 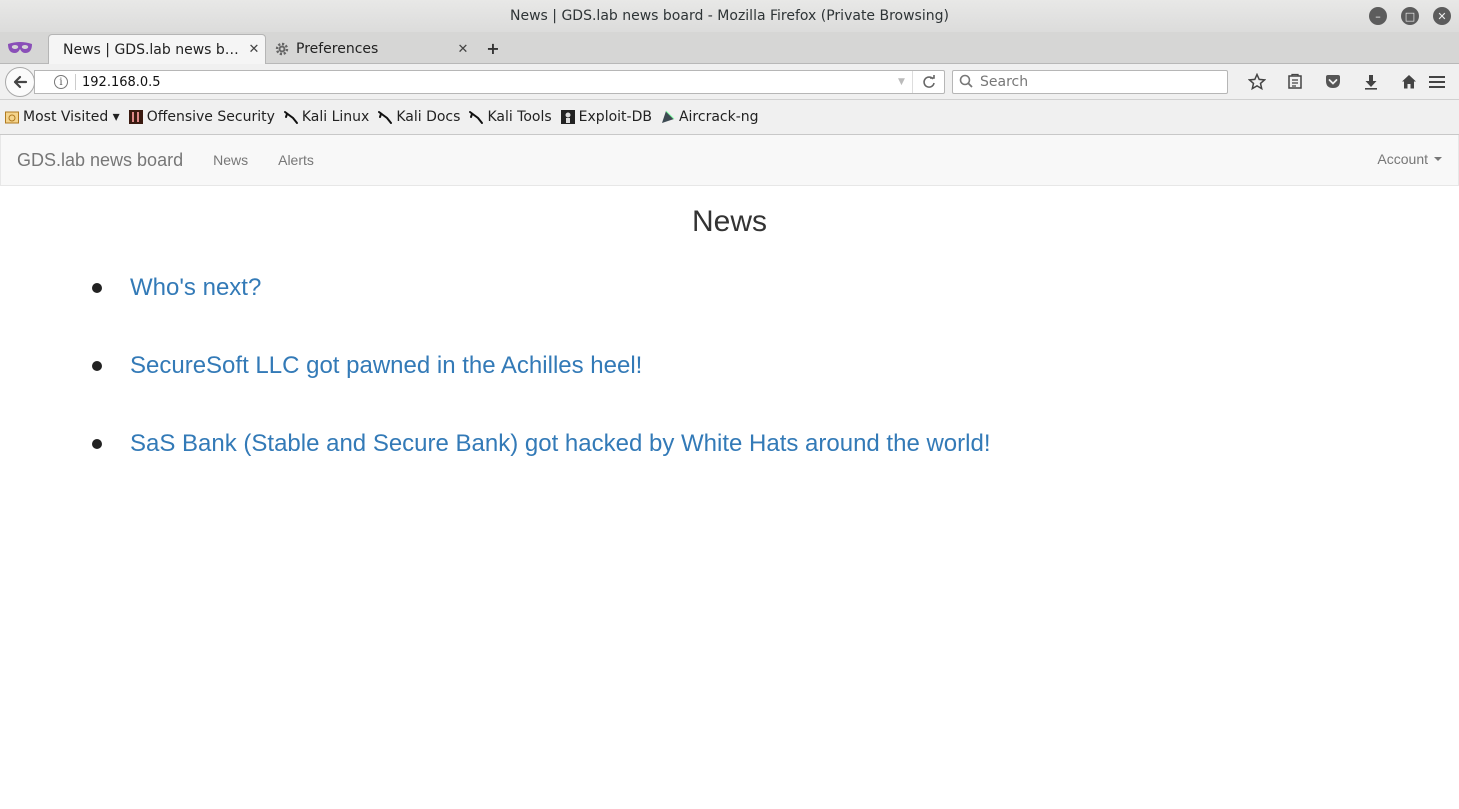 What do you see at coordinates (1437, 82) in the screenshot?
I see `hamburger-menu-icon` at bounding box center [1437, 82].